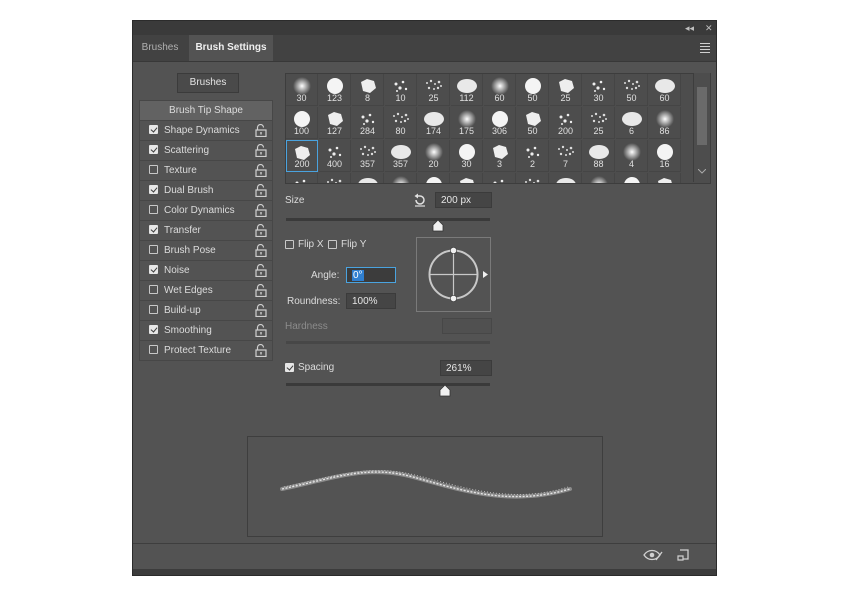  What do you see at coordinates (160, 48) in the screenshot?
I see `tab-brushes: Brushes` at bounding box center [160, 48].